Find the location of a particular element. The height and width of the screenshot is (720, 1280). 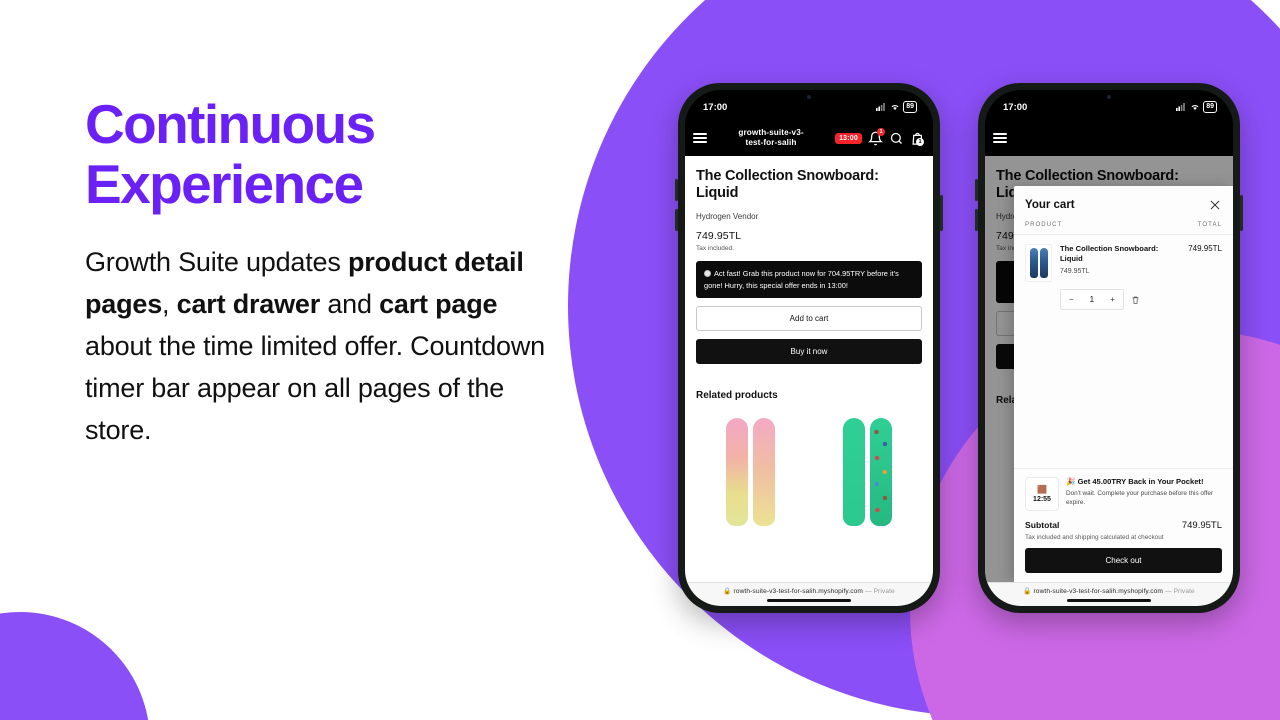

home-indicator is located at coordinates (1109, 600).